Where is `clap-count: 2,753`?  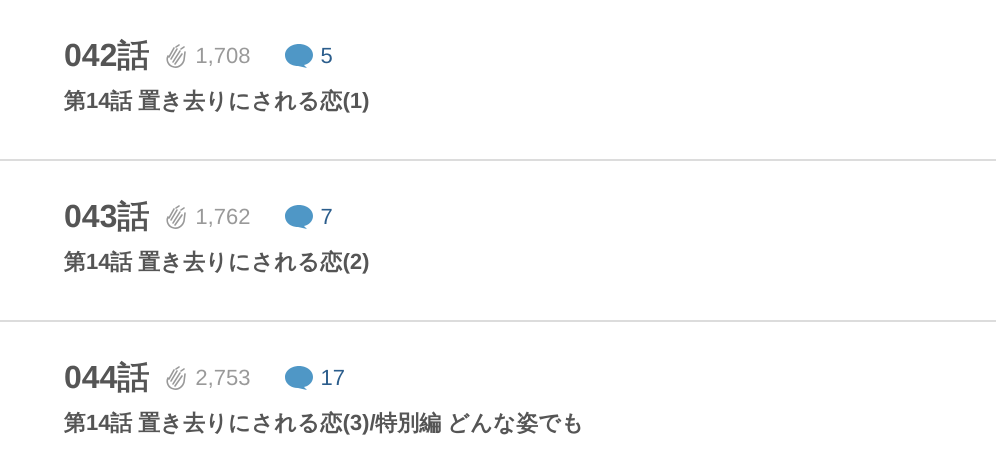
clap-count: 2,753 is located at coordinates (222, 378).